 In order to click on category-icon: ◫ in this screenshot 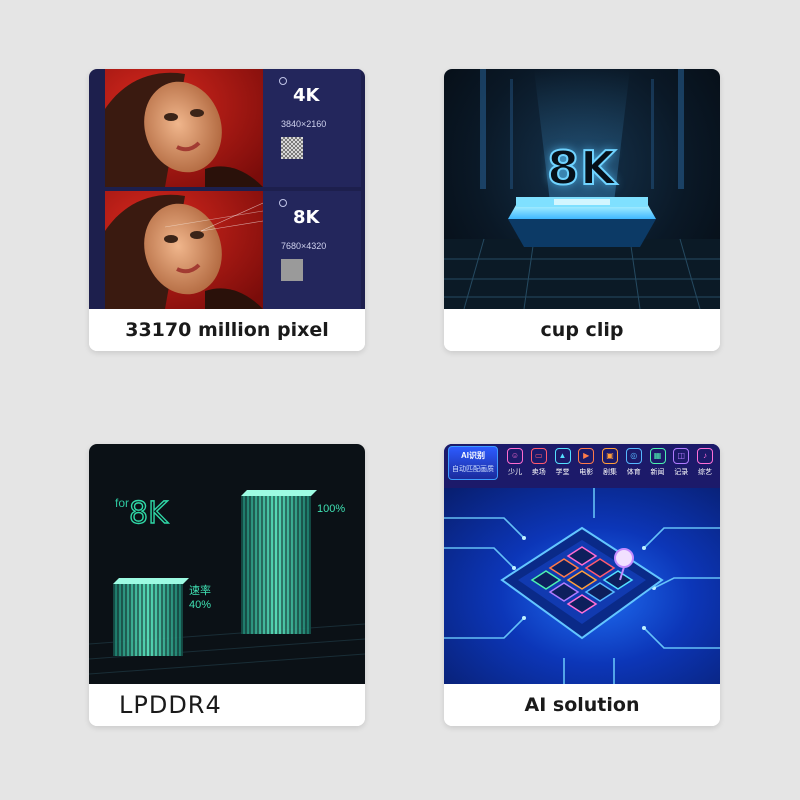, I will do `click(681, 456)`.